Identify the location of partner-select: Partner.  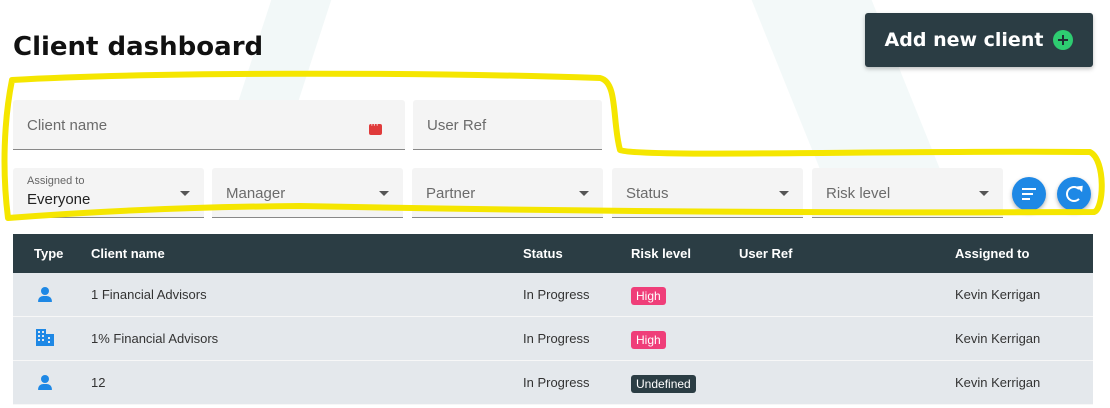
(507, 193).